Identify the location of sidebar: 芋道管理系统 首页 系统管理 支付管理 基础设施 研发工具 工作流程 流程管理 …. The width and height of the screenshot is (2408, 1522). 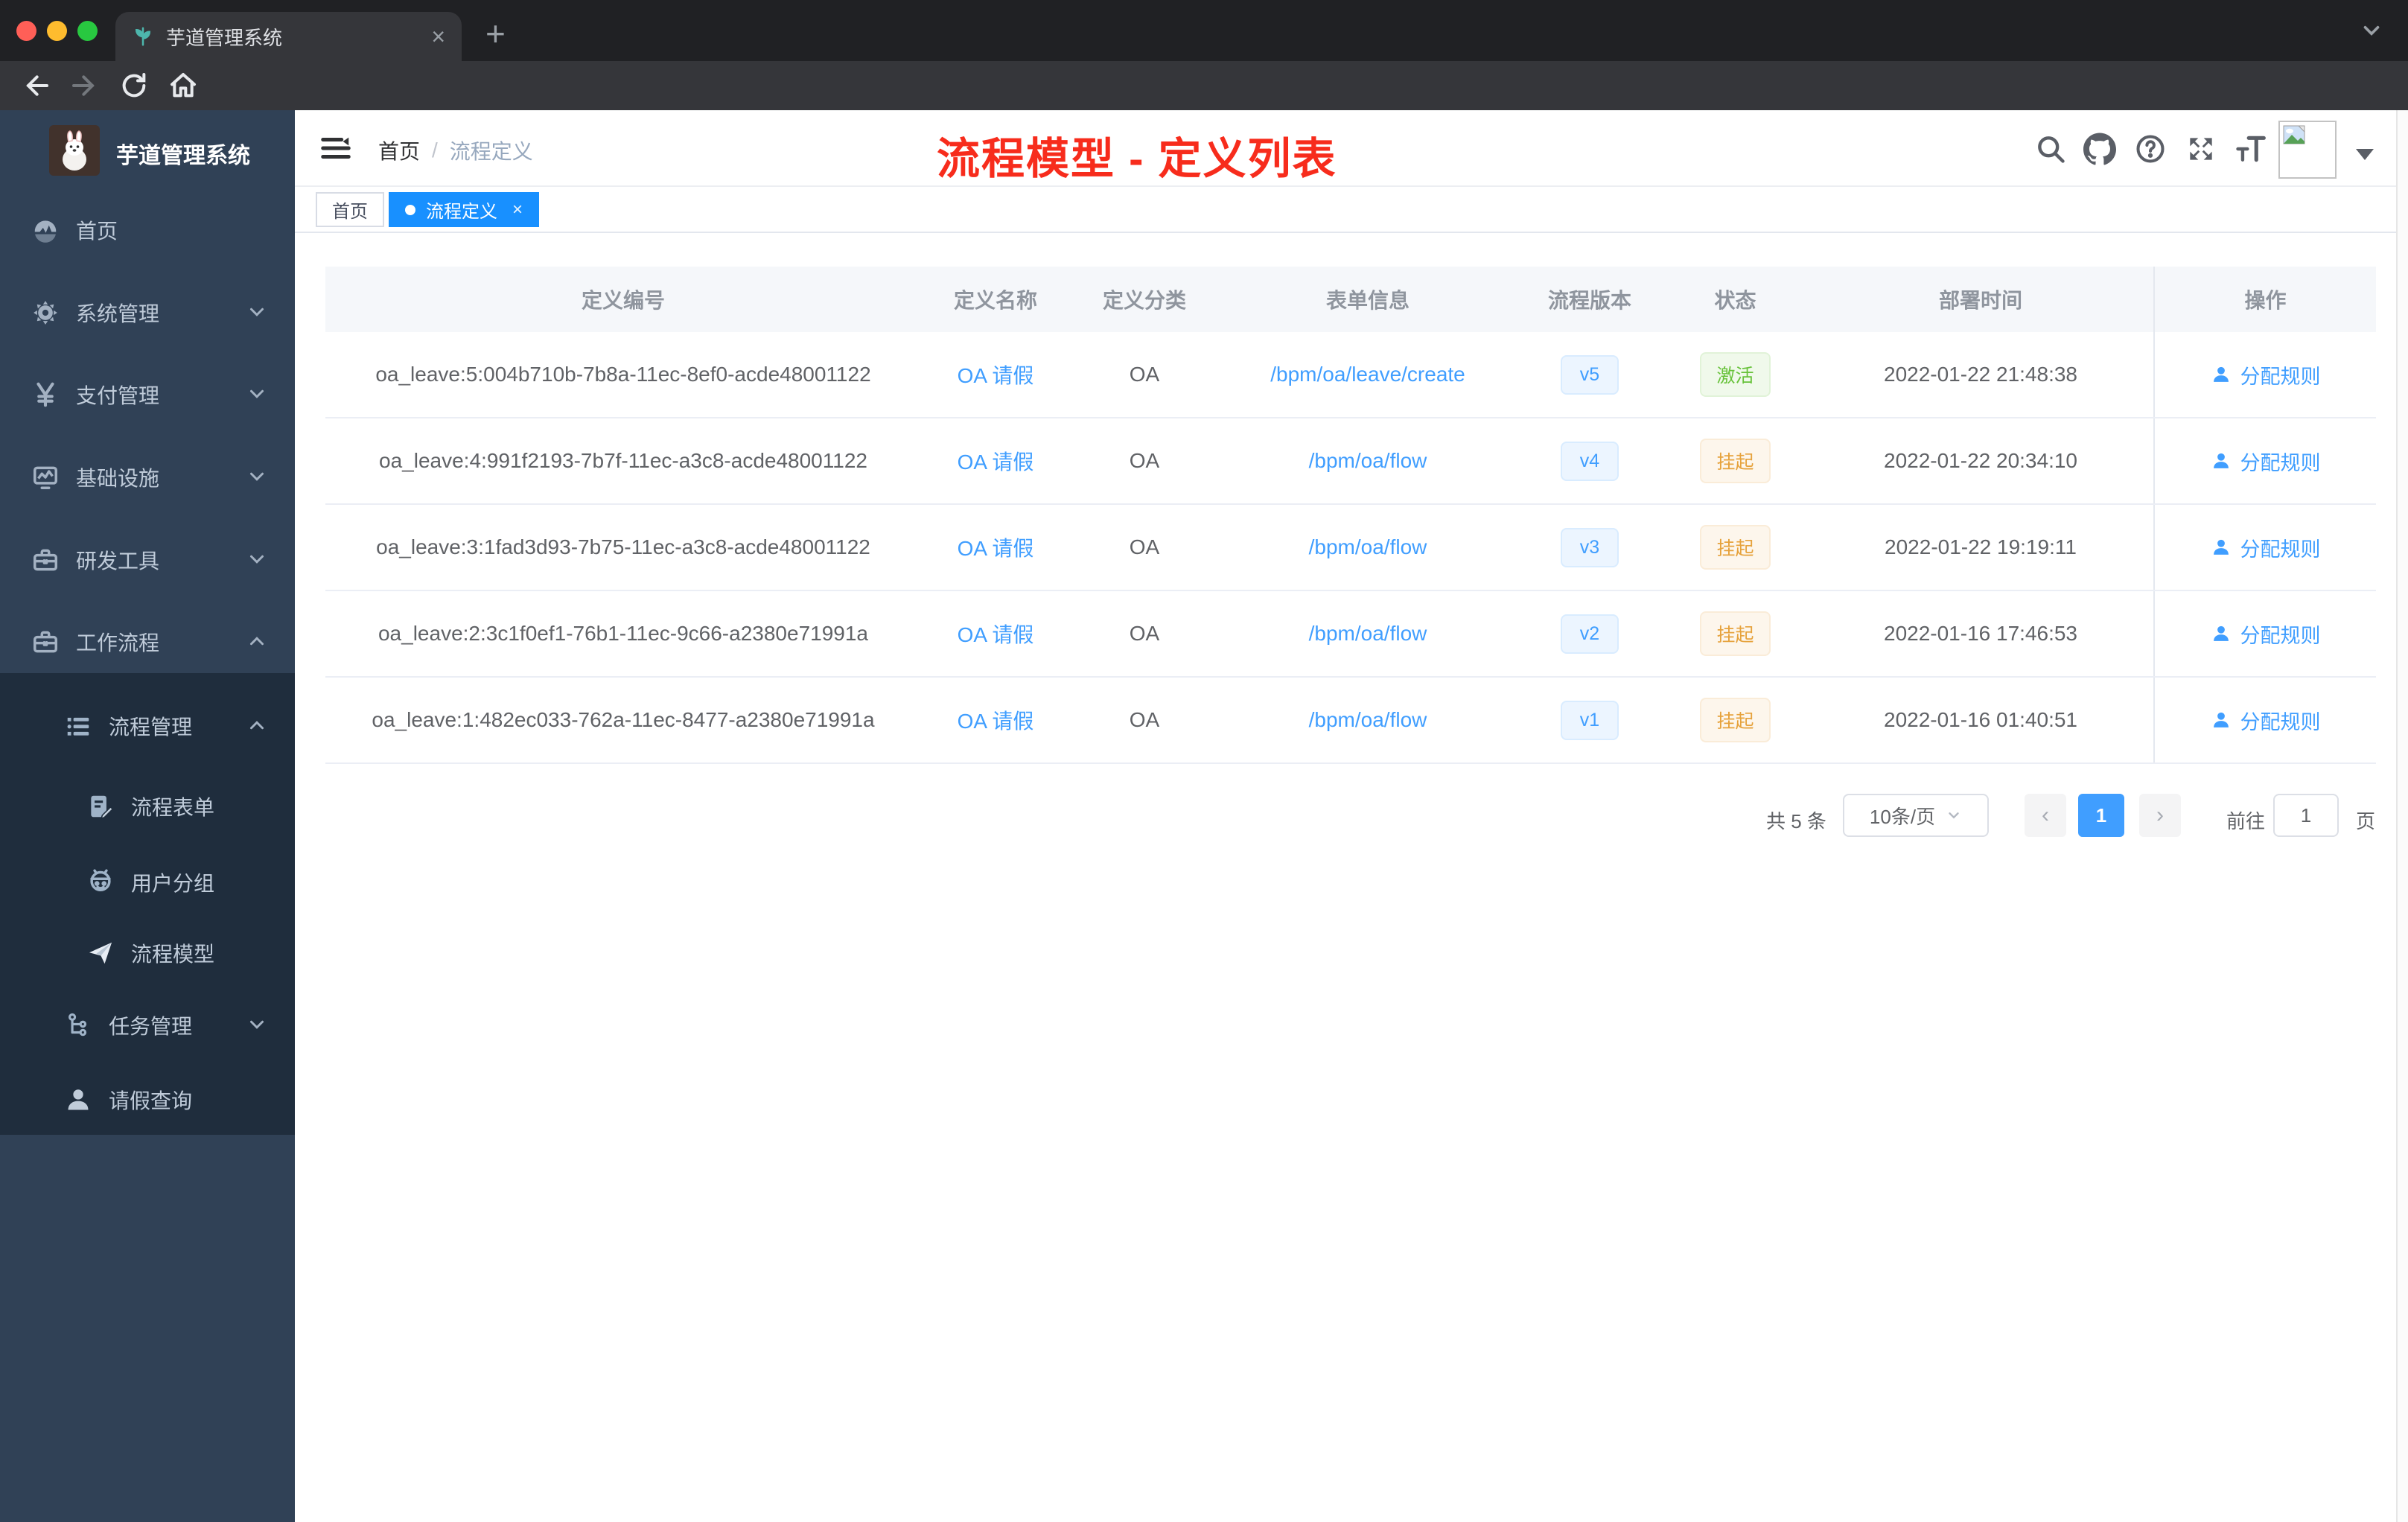
(147, 816).